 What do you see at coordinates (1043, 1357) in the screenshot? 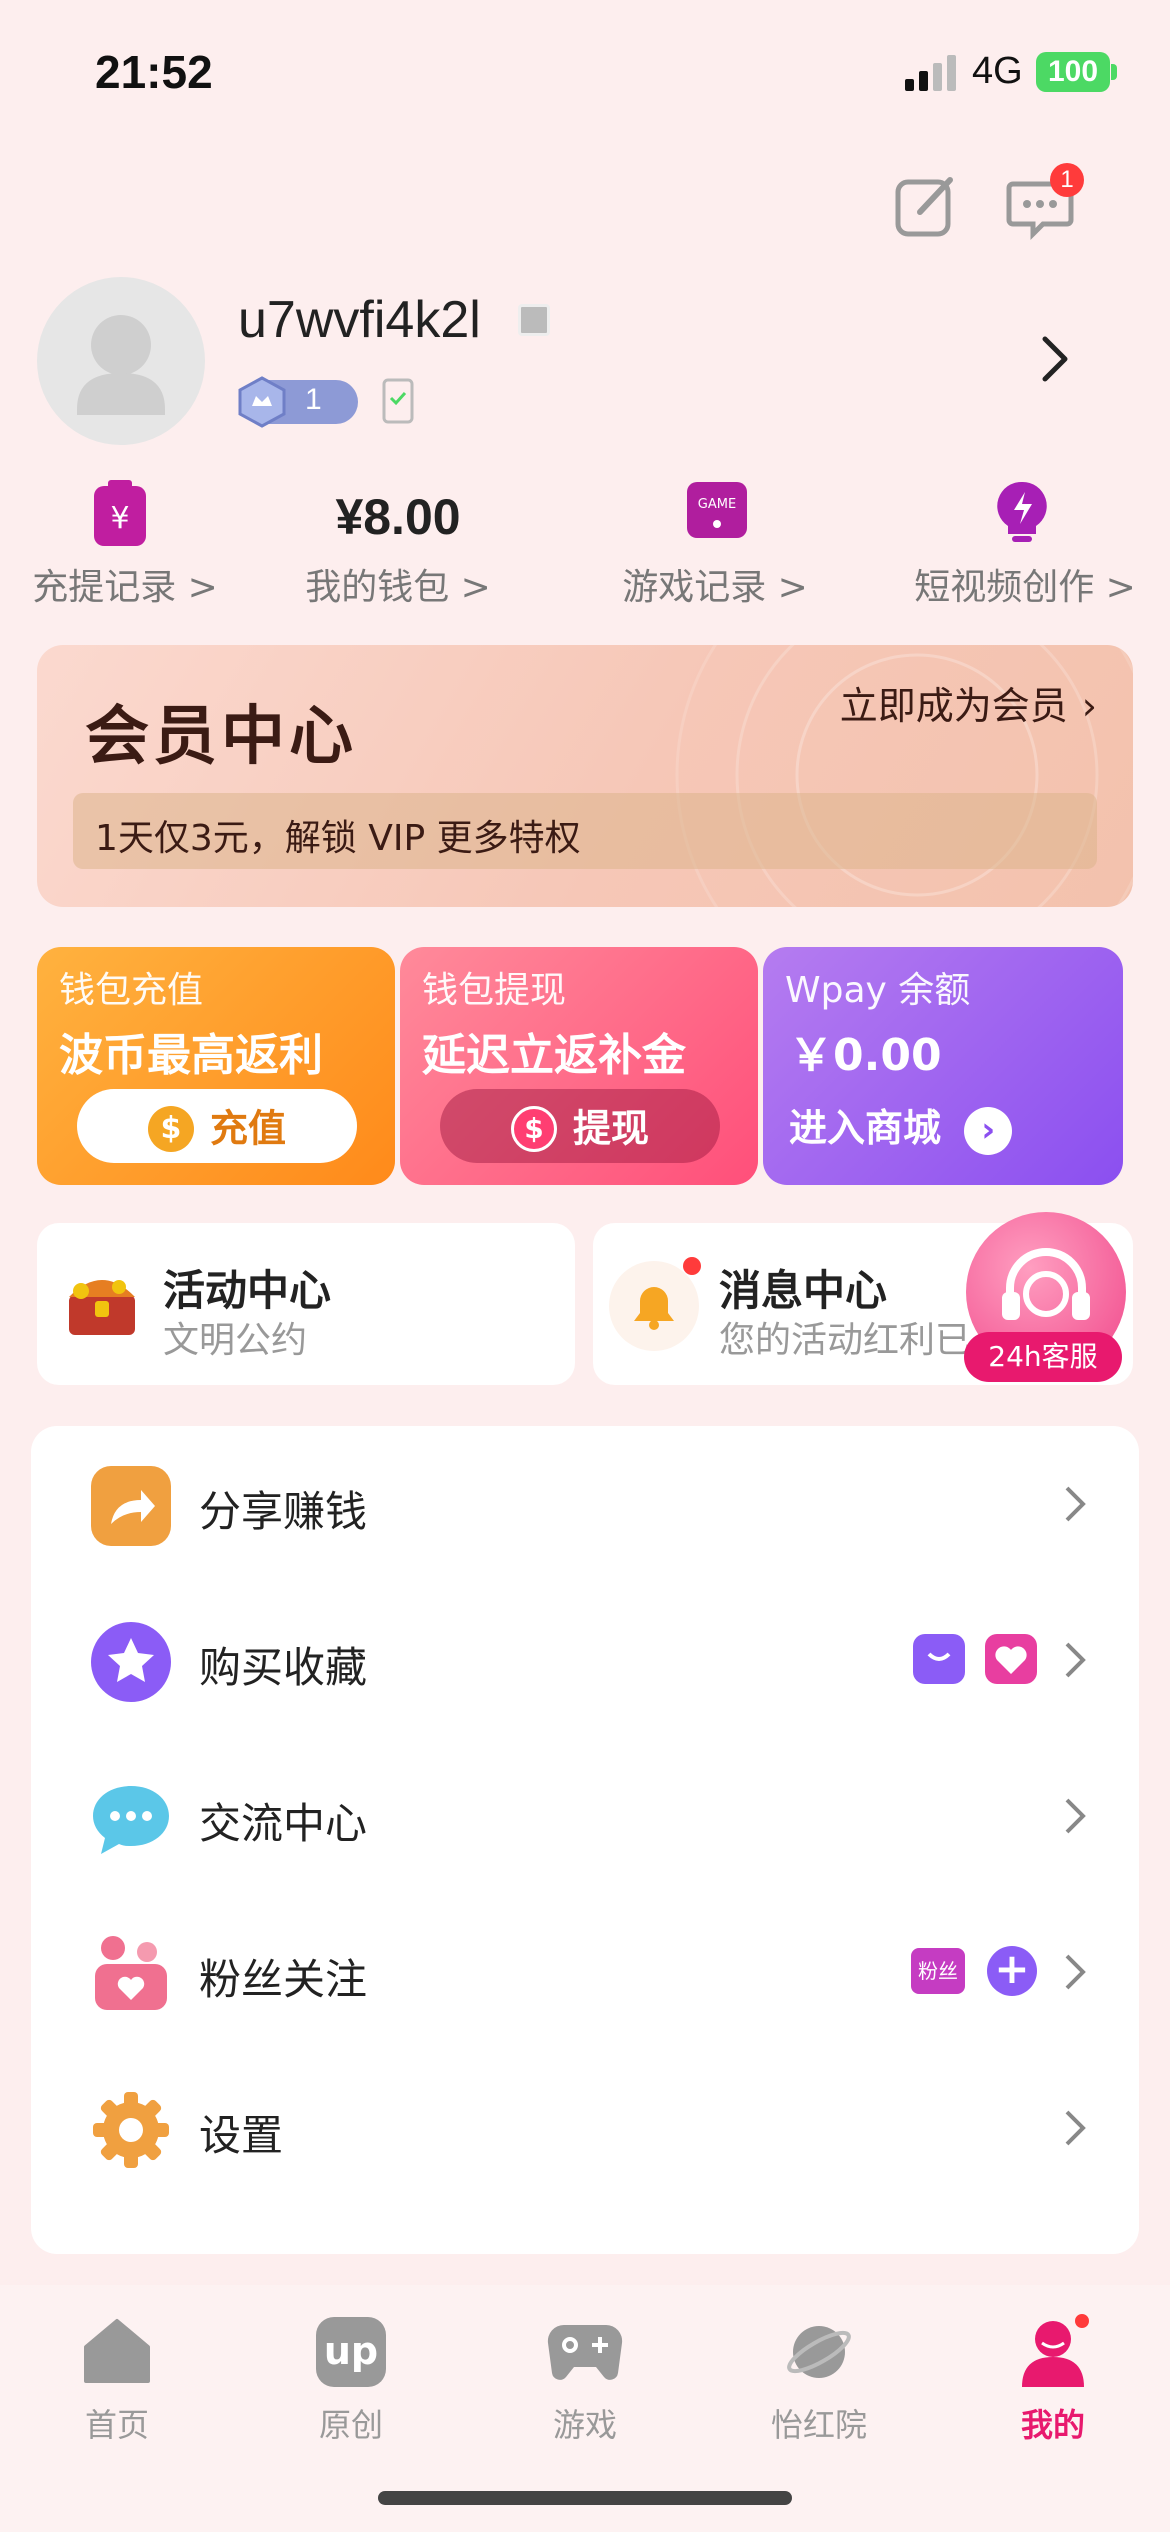
I see `customer-service-label: 24h客服` at bounding box center [1043, 1357].